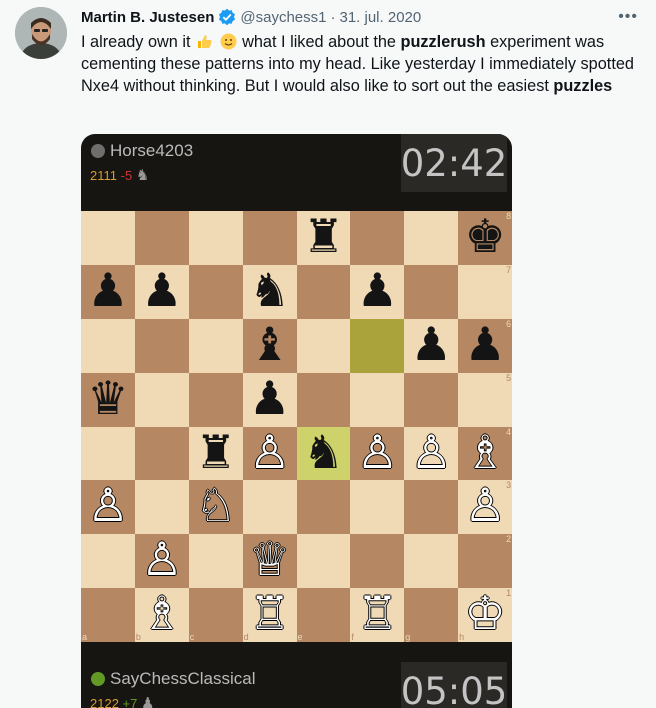 The width and height of the screenshot is (656, 708). I want to click on chess-piece-d2: ♕, so click(270, 559).